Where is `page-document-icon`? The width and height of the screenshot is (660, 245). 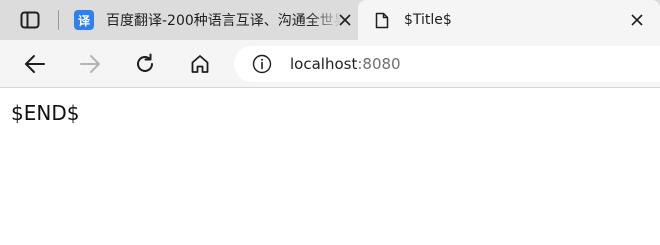 page-document-icon is located at coordinates (382, 20).